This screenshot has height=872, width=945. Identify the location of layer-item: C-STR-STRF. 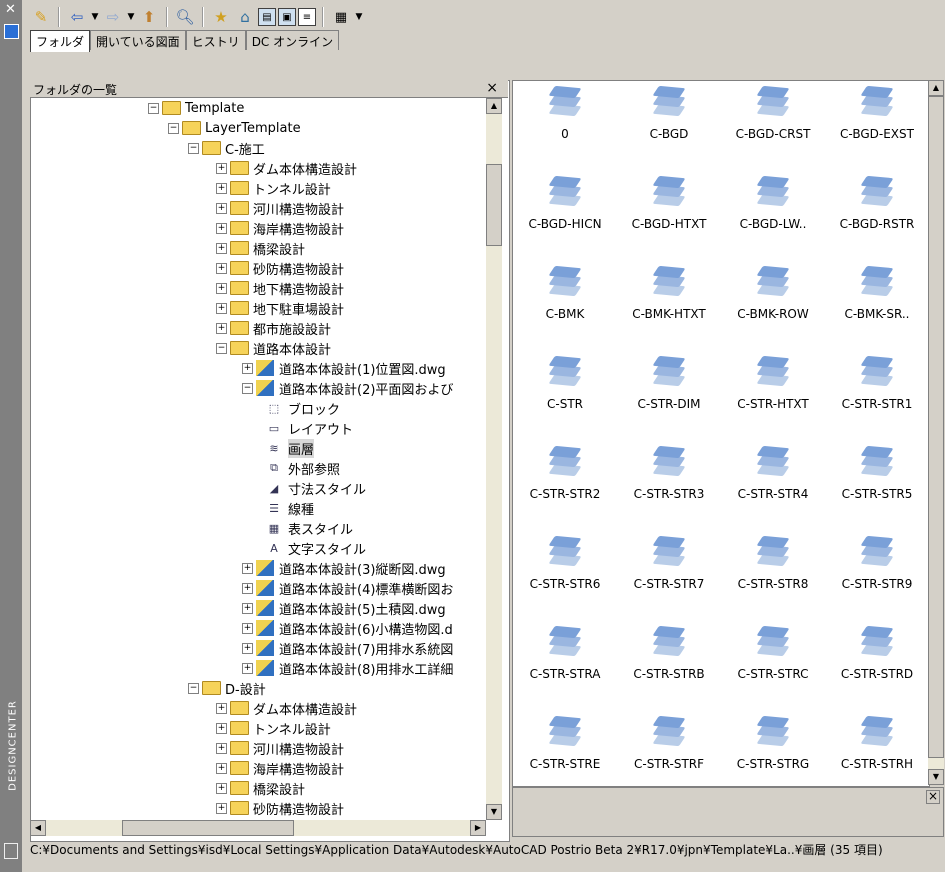
(669, 749).